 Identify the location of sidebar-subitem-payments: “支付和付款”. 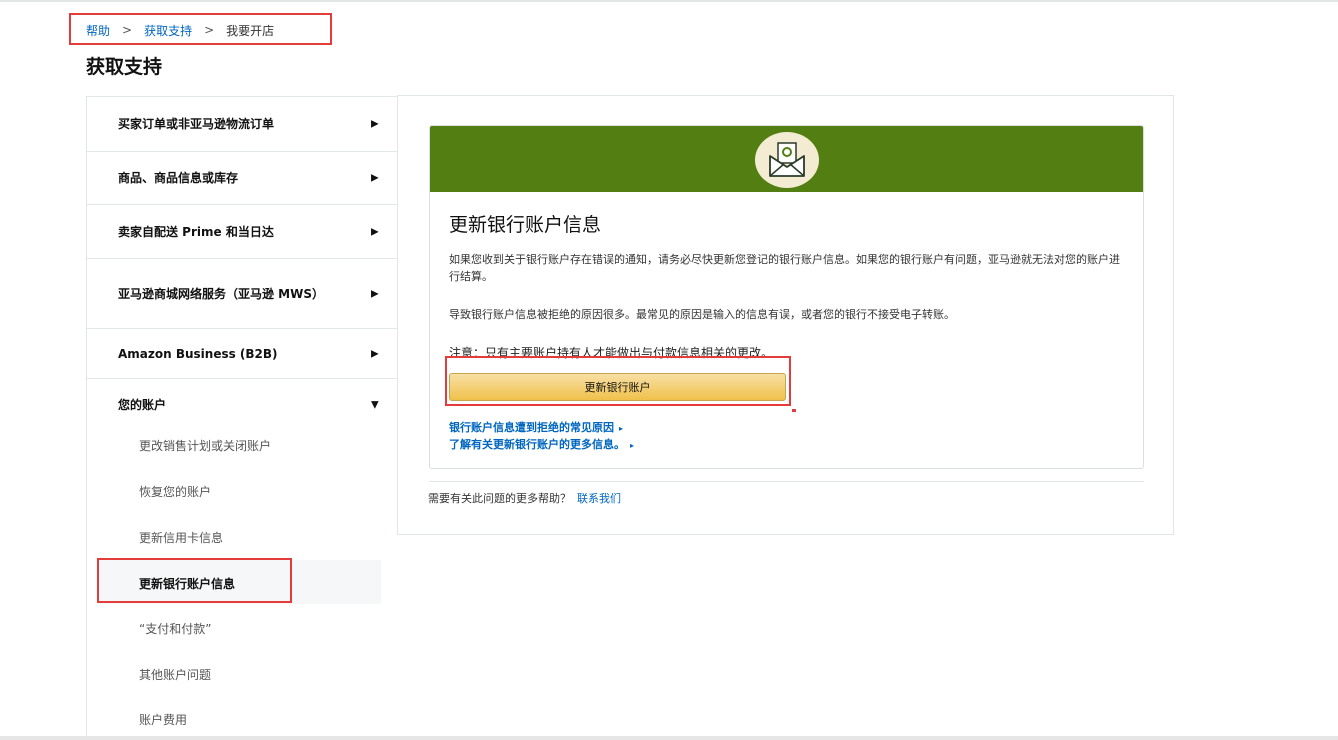
(175, 628).